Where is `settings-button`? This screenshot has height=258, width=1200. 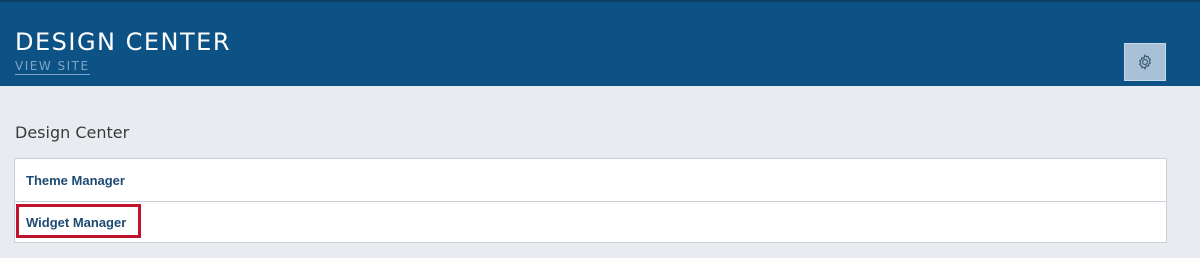
settings-button is located at coordinates (1145, 62).